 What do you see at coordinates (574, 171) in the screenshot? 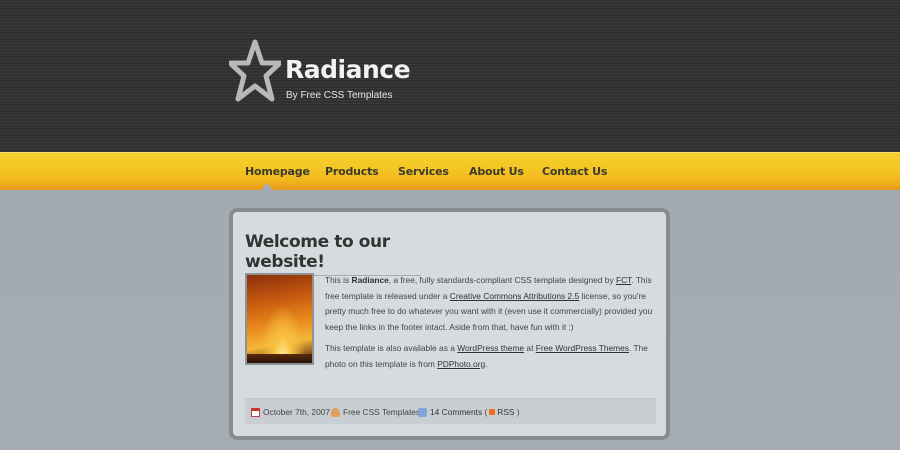
I see `menu-item-contact-us: Contact Us` at bounding box center [574, 171].